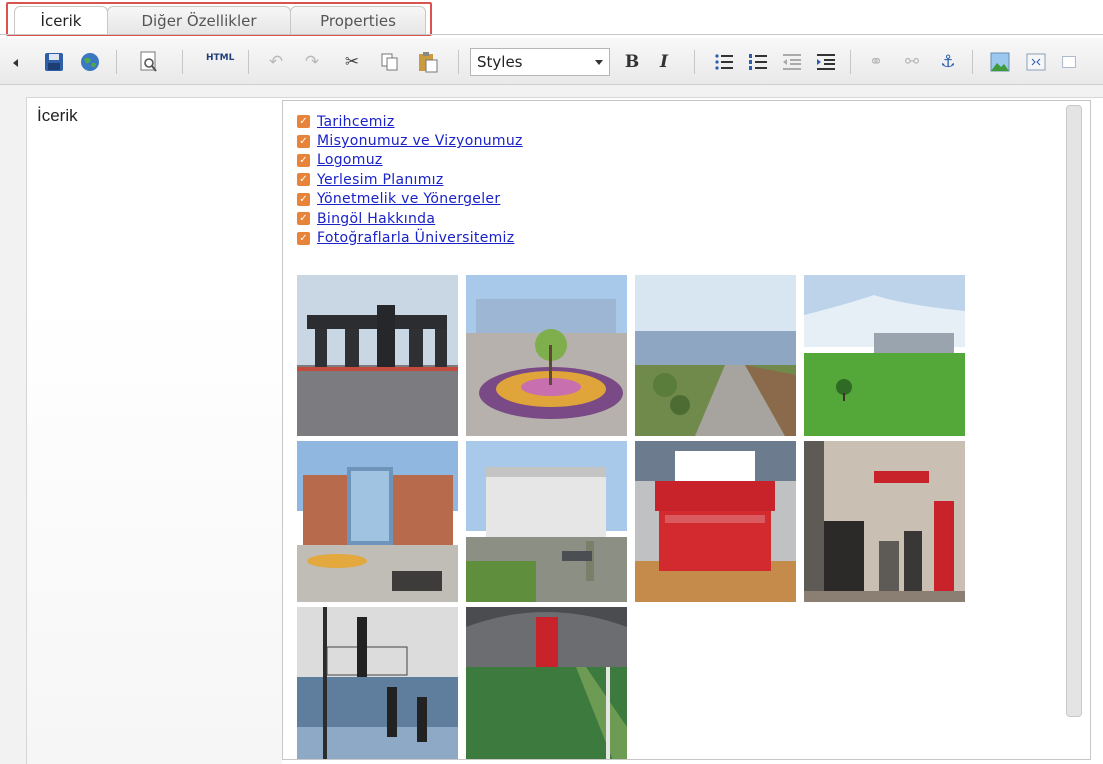 The width and height of the screenshot is (1103, 764). Describe the element at coordinates (356, 122) in the screenshot. I see `link-tarihcemiz: Tarihcemiz` at that location.